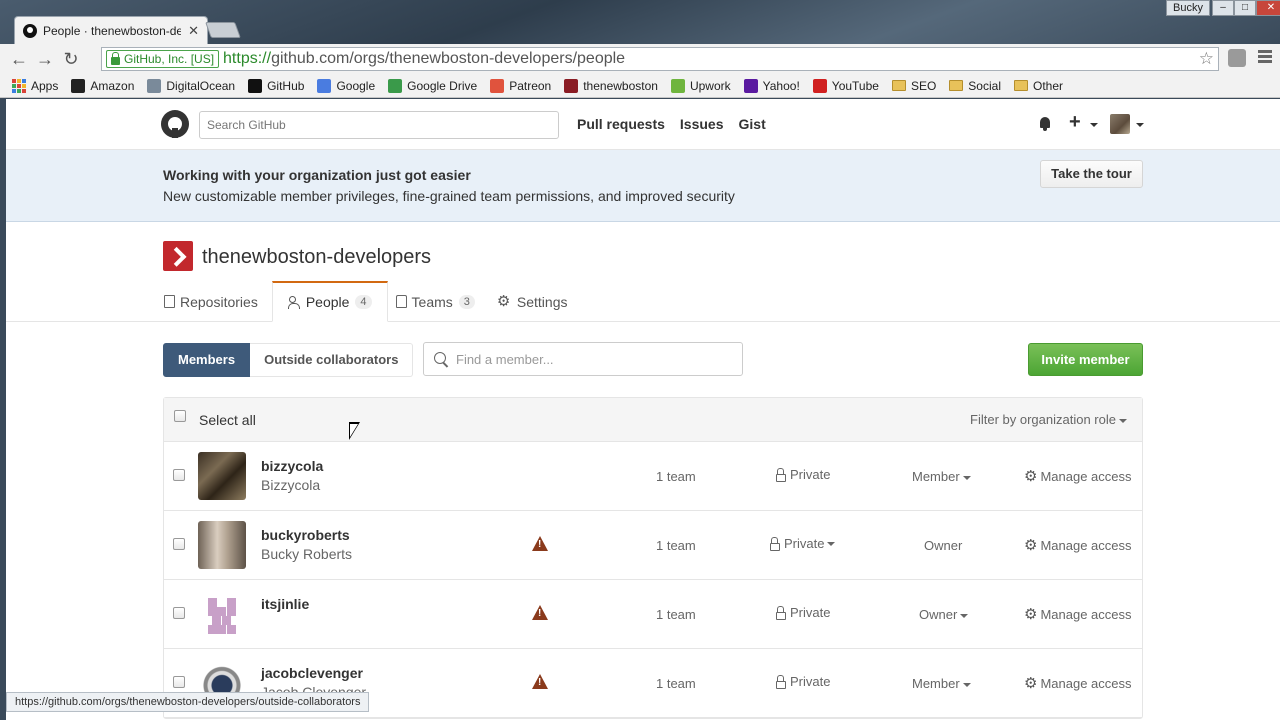 The height and width of the screenshot is (720, 1280). Describe the element at coordinates (752, 124) in the screenshot. I see `nav-gist: Gist` at that location.